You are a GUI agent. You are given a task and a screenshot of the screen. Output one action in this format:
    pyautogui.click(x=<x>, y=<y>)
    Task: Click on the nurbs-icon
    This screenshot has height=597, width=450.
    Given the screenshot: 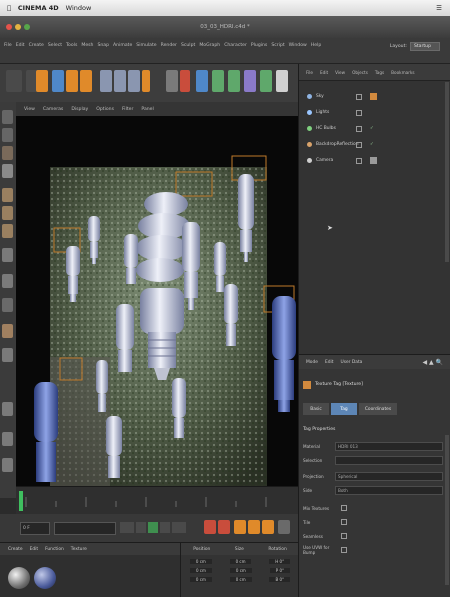 What is the action you would take?
    pyautogui.click(x=218, y=81)
    